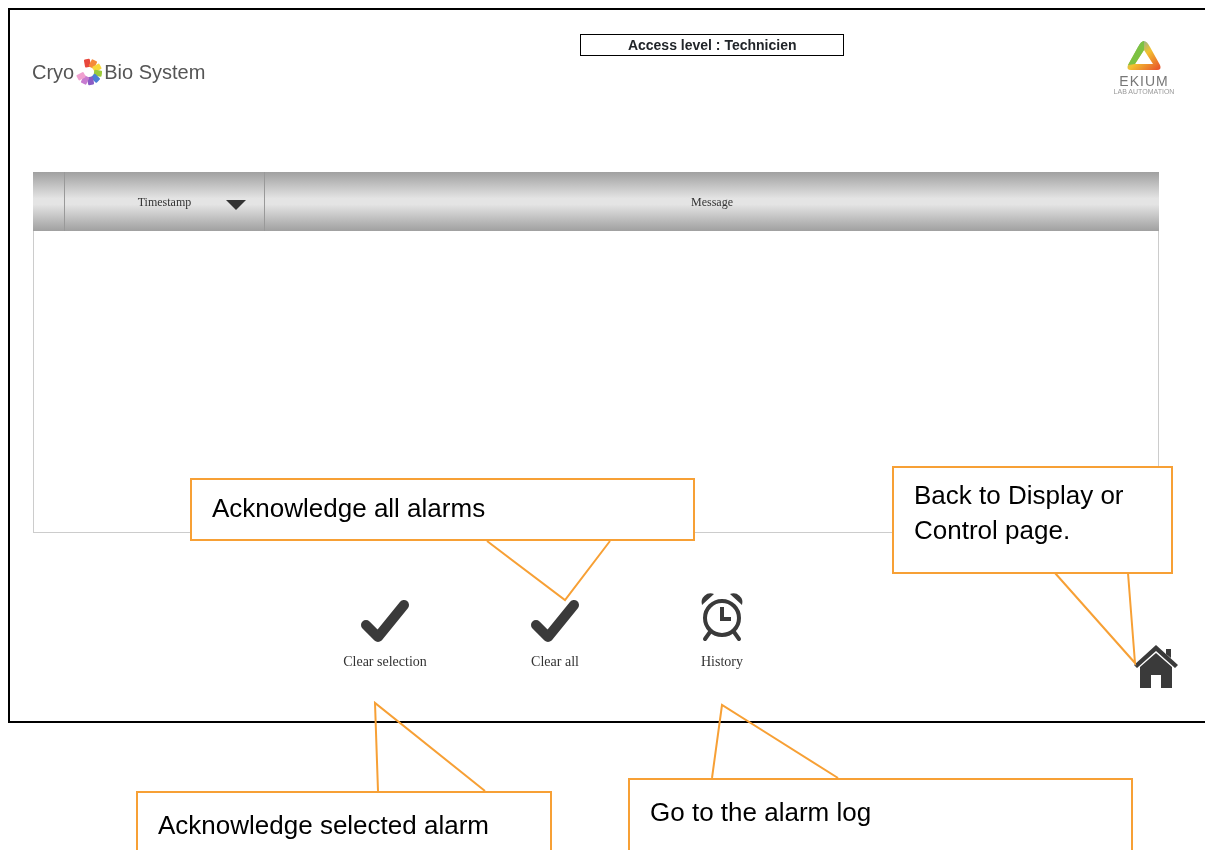  What do you see at coordinates (761, 812) in the screenshot?
I see `callout-text: Go to the alarm log` at bounding box center [761, 812].